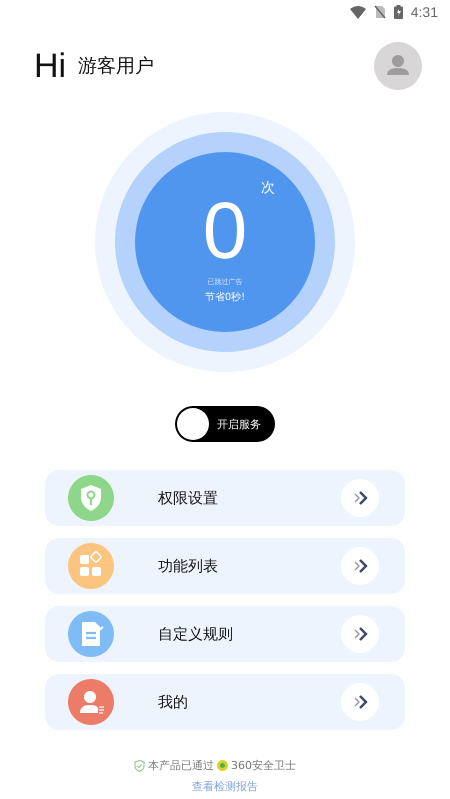 This screenshot has height=799, width=450. I want to click on user-name: 游客用户, so click(116, 66).